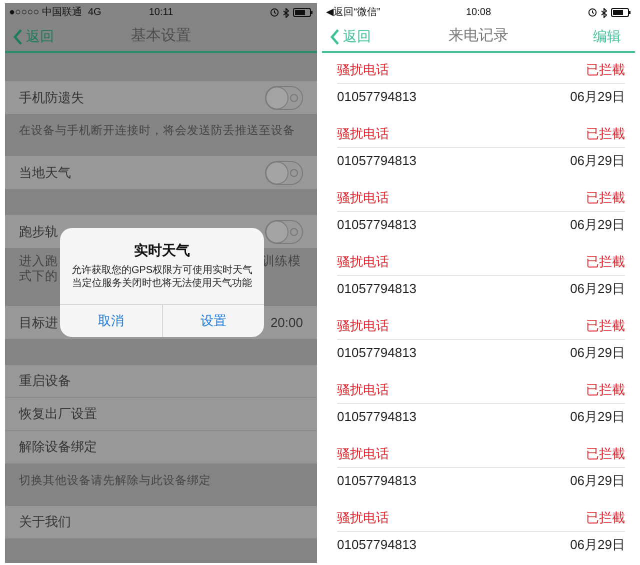 Image resolution: width=640 pixels, height=565 pixels. Describe the element at coordinates (51, 97) in the screenshot. I see `setting-label: 手机防遗失` at that location.